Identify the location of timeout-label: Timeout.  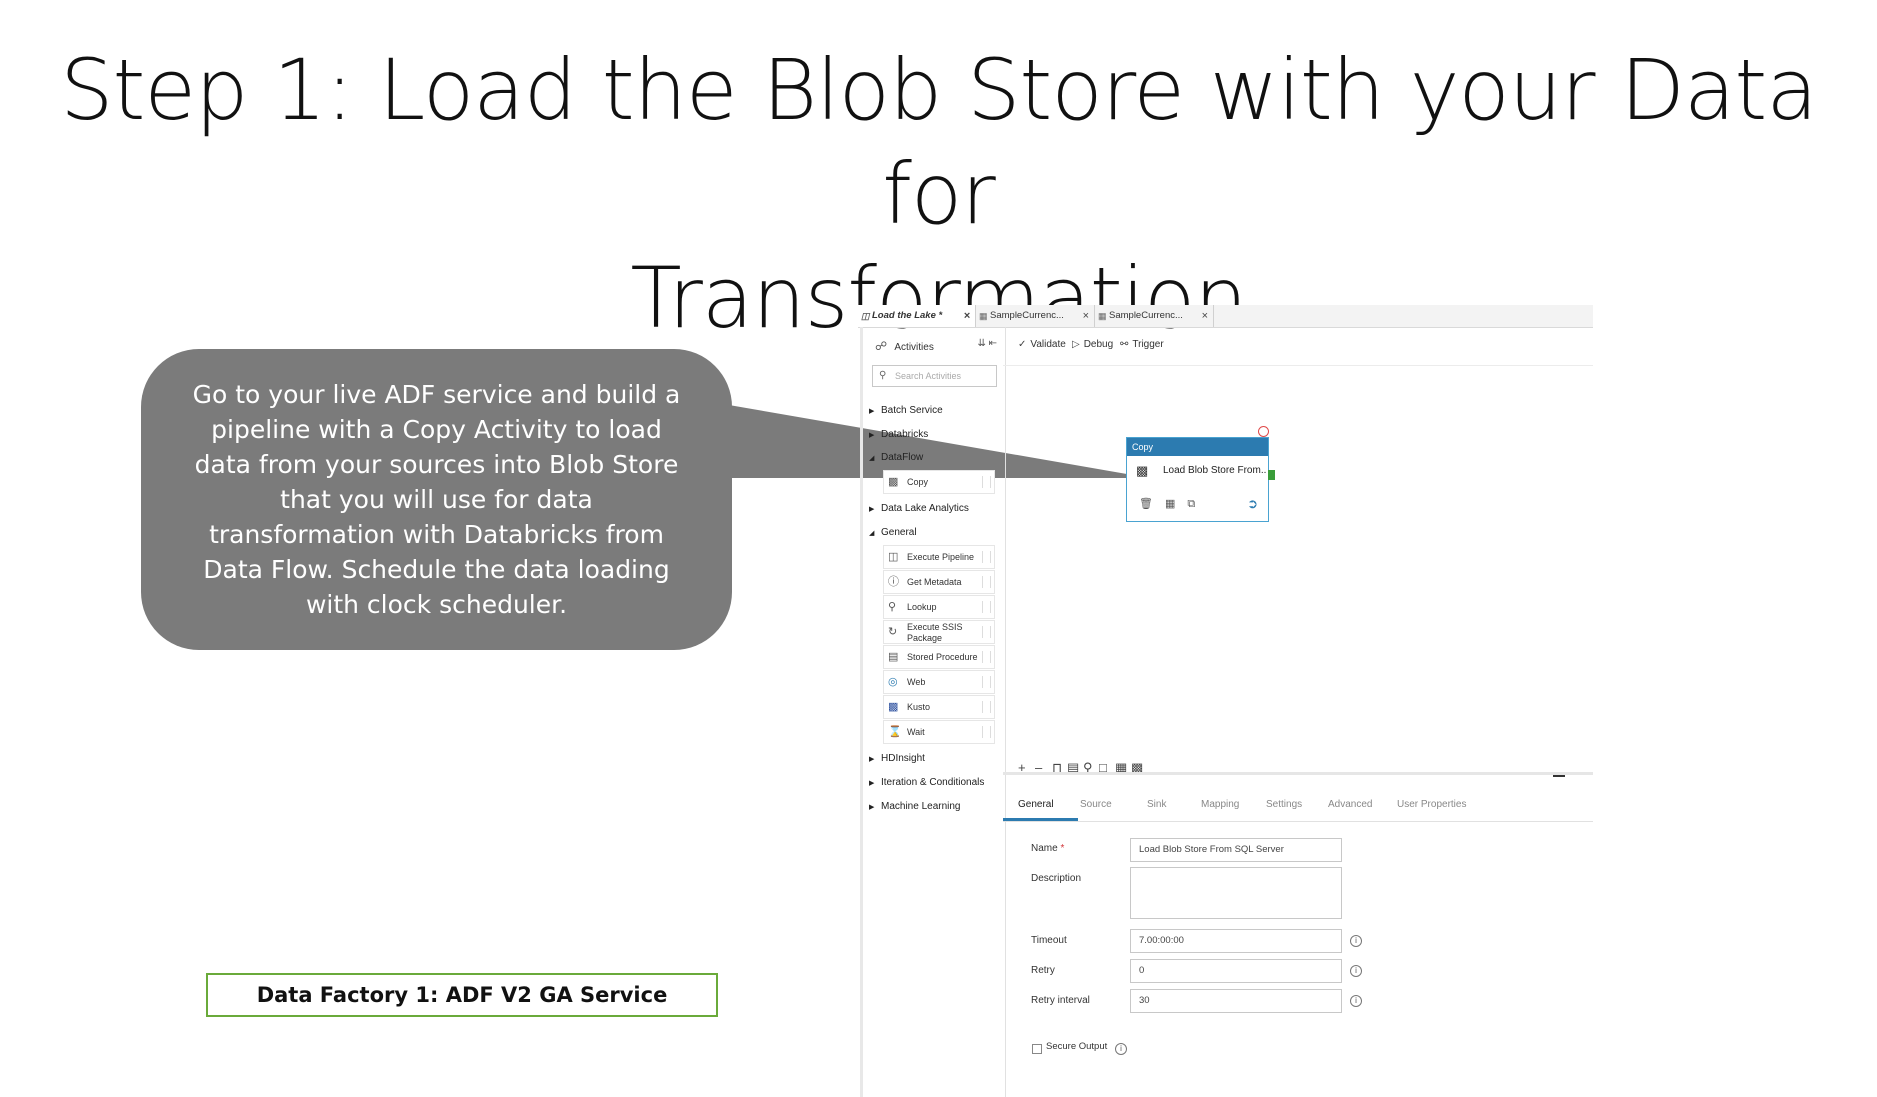
(1049, 940).